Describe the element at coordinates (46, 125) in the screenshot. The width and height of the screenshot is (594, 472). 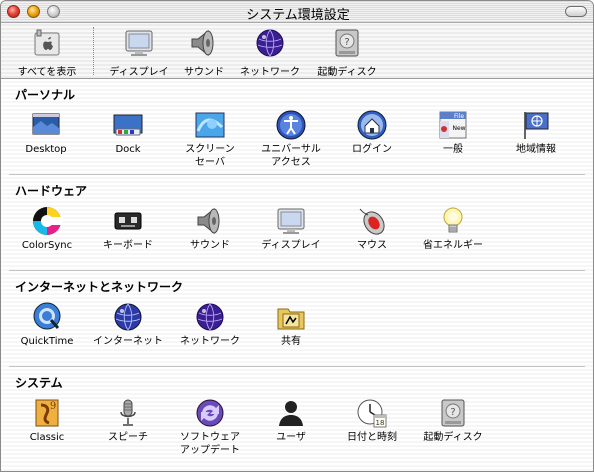
I see `desktop-icon` at that location.